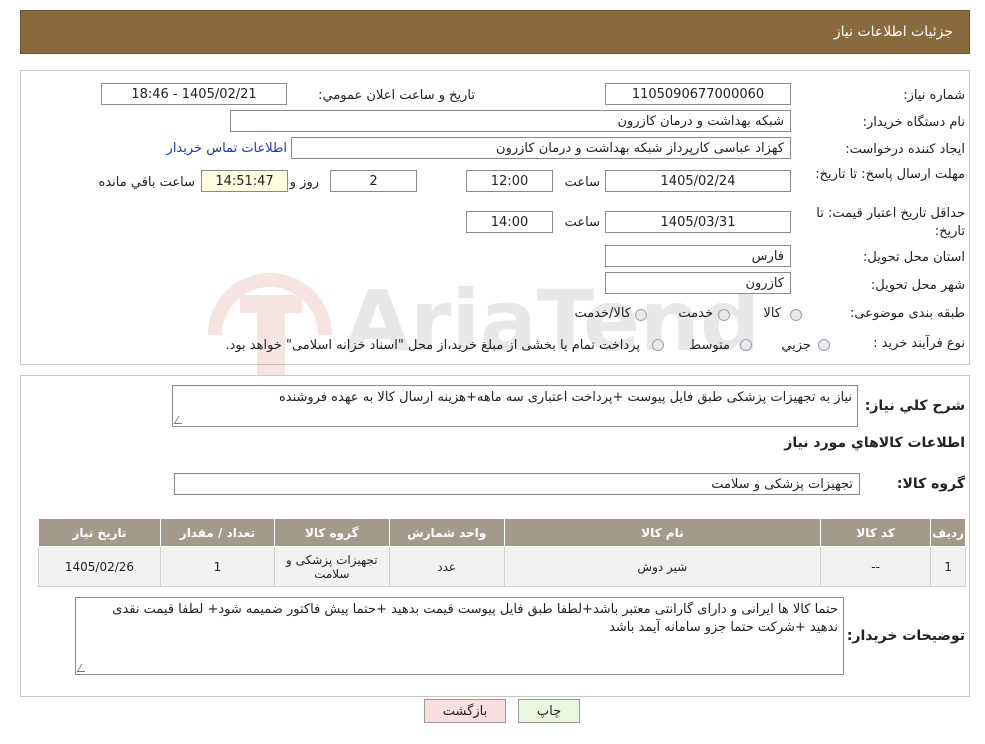  What do you see at coordinates (602, 313) in the screenshot?
I see `category-option-goods-service: کالا/خدمت` at bounding box center [602, 313].